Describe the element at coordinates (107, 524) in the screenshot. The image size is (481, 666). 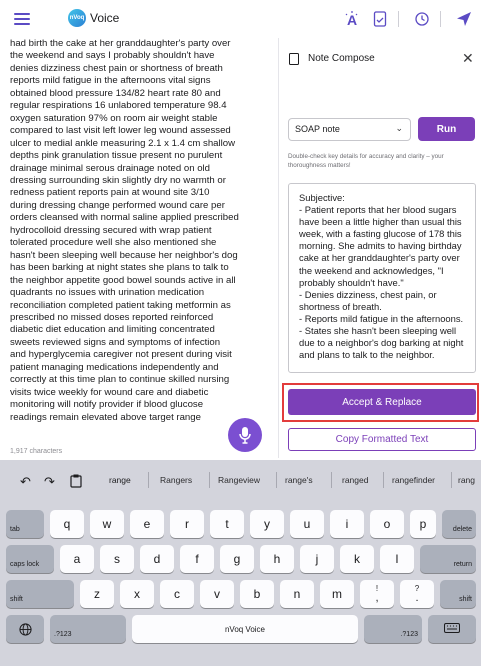
I see `key-w: w` at that location.